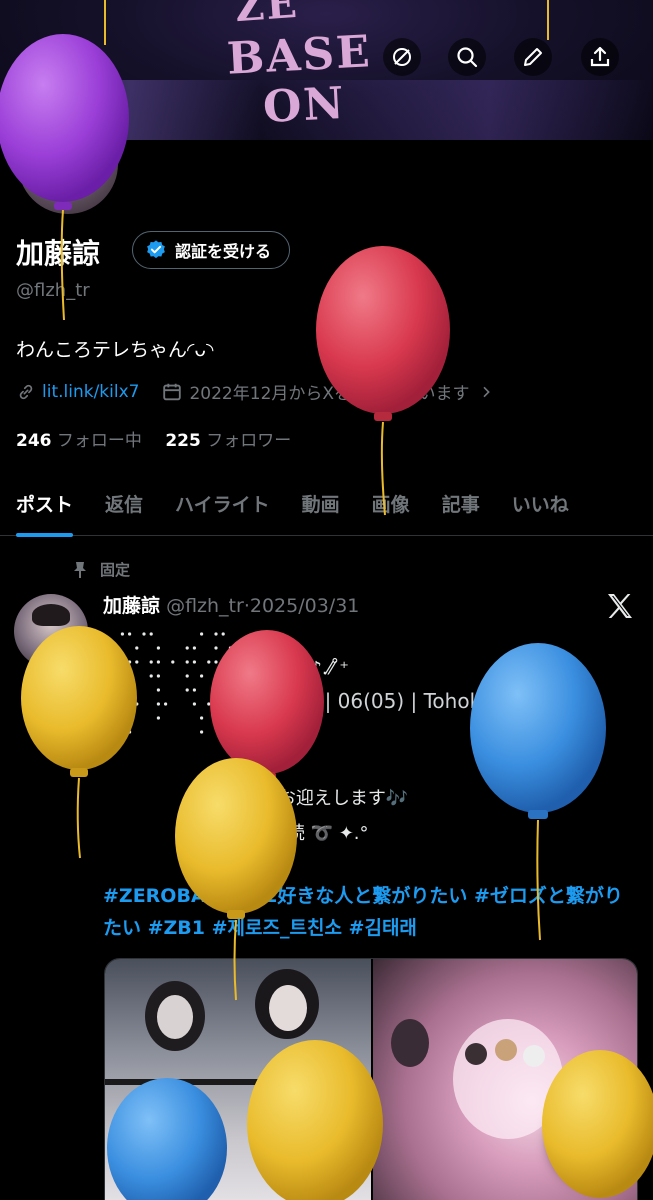 The height and width of the screenshot is (1200, 653). What do you see at coordinates (51, 631) in the screenshot?
I see `post-avatar` at bounding box center [51, 631].